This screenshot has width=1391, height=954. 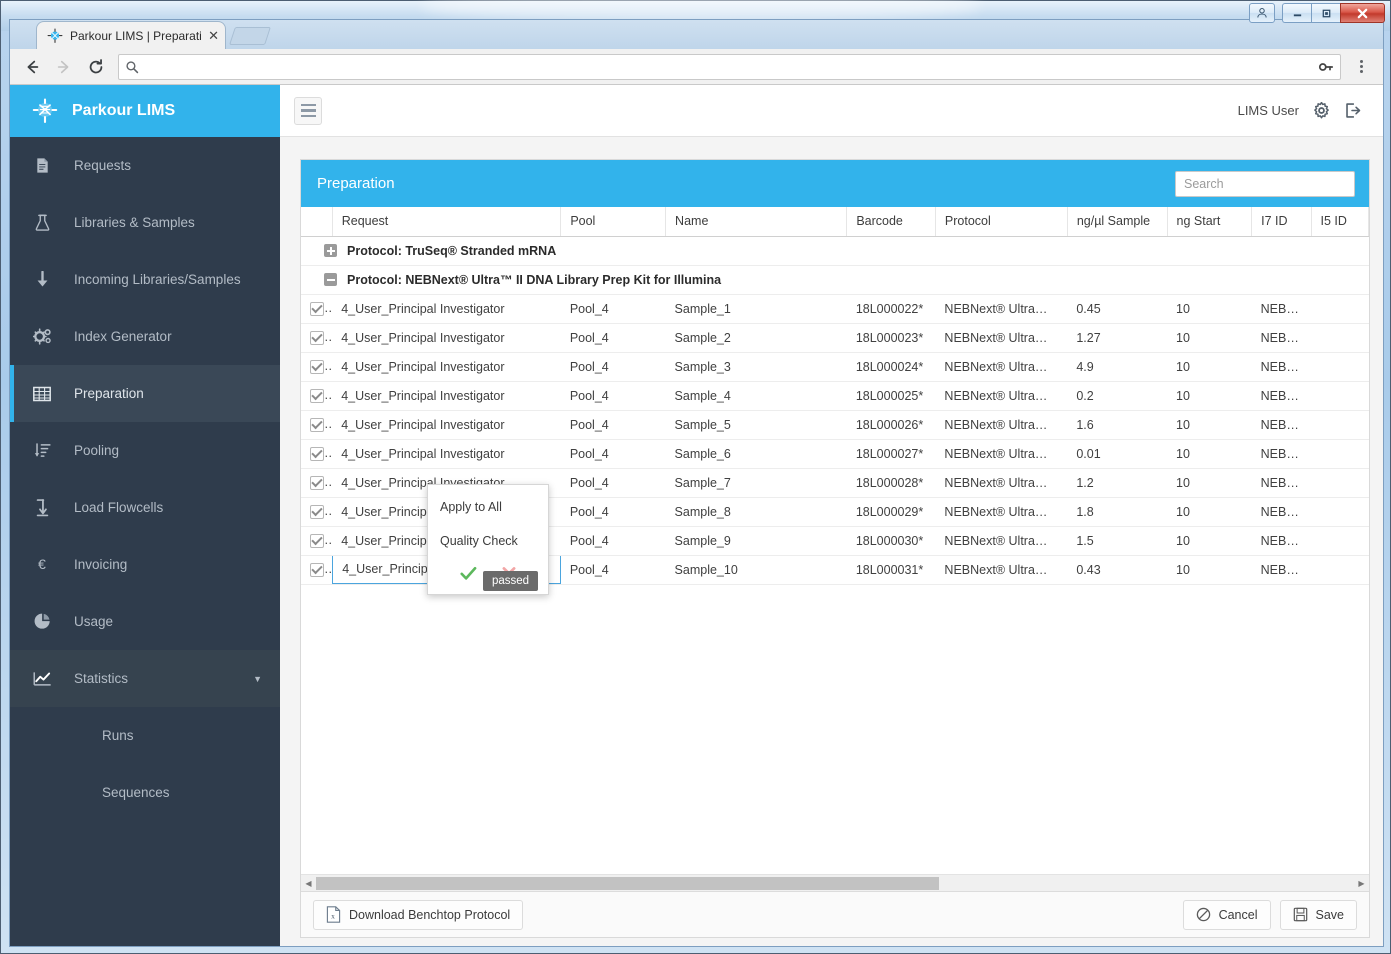 What do you see at coordinates (1262, 13) in the screenshot?
I see `user-account-icon` at bounding box center [1262, 13].